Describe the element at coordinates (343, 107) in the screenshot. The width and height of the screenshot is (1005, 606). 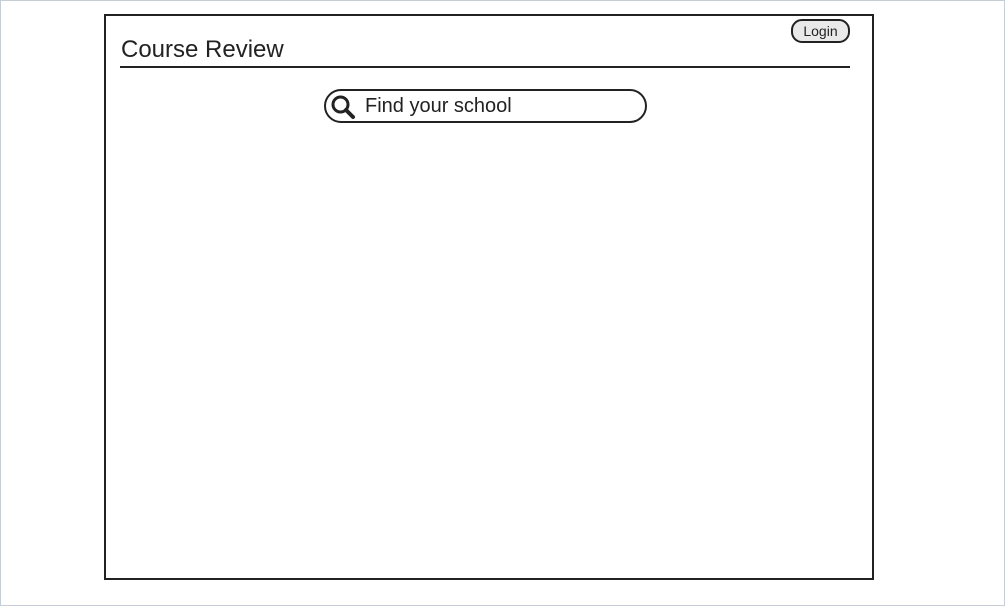
I see `search-icon` at that location.